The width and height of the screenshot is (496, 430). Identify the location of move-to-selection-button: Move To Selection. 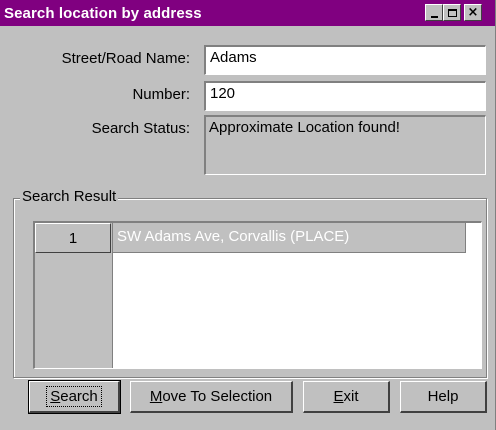
(211, 397).